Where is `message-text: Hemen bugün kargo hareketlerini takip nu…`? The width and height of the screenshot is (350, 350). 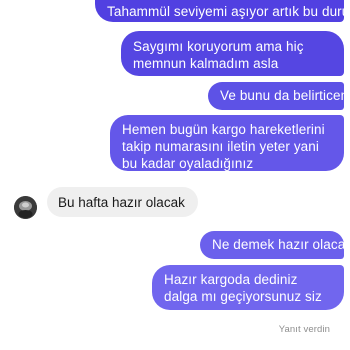 message-text: Hemen bugün kargo hareketlerini takip nu… is located at coordinates (223, 146).